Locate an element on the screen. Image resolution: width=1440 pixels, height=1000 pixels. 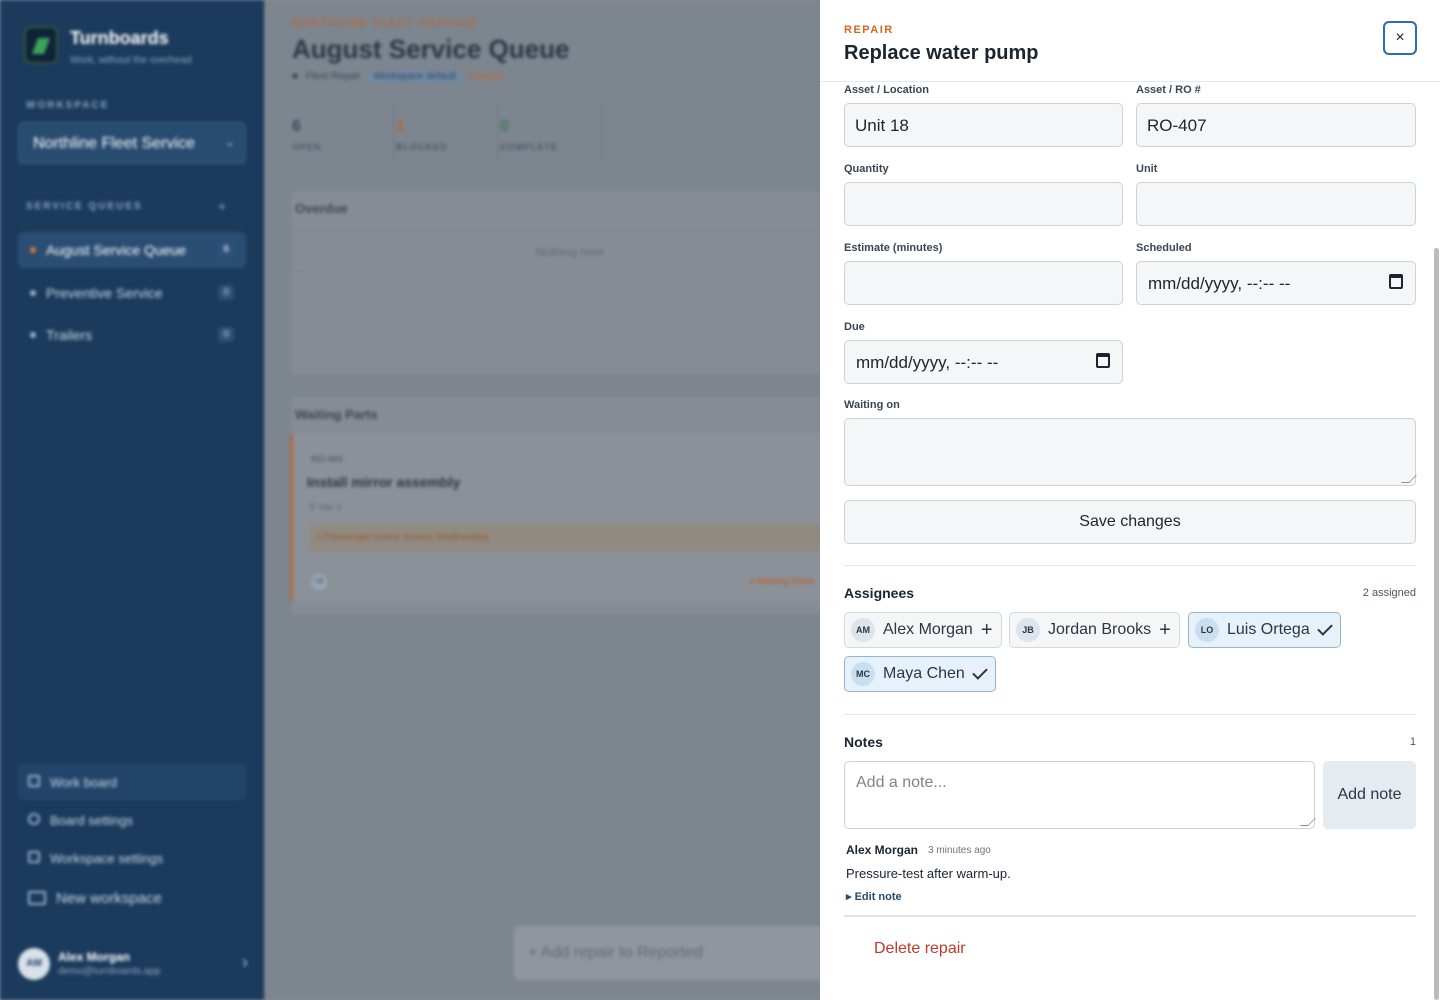
card-title: Install mirror assembly is located at coordinates (384, 482).